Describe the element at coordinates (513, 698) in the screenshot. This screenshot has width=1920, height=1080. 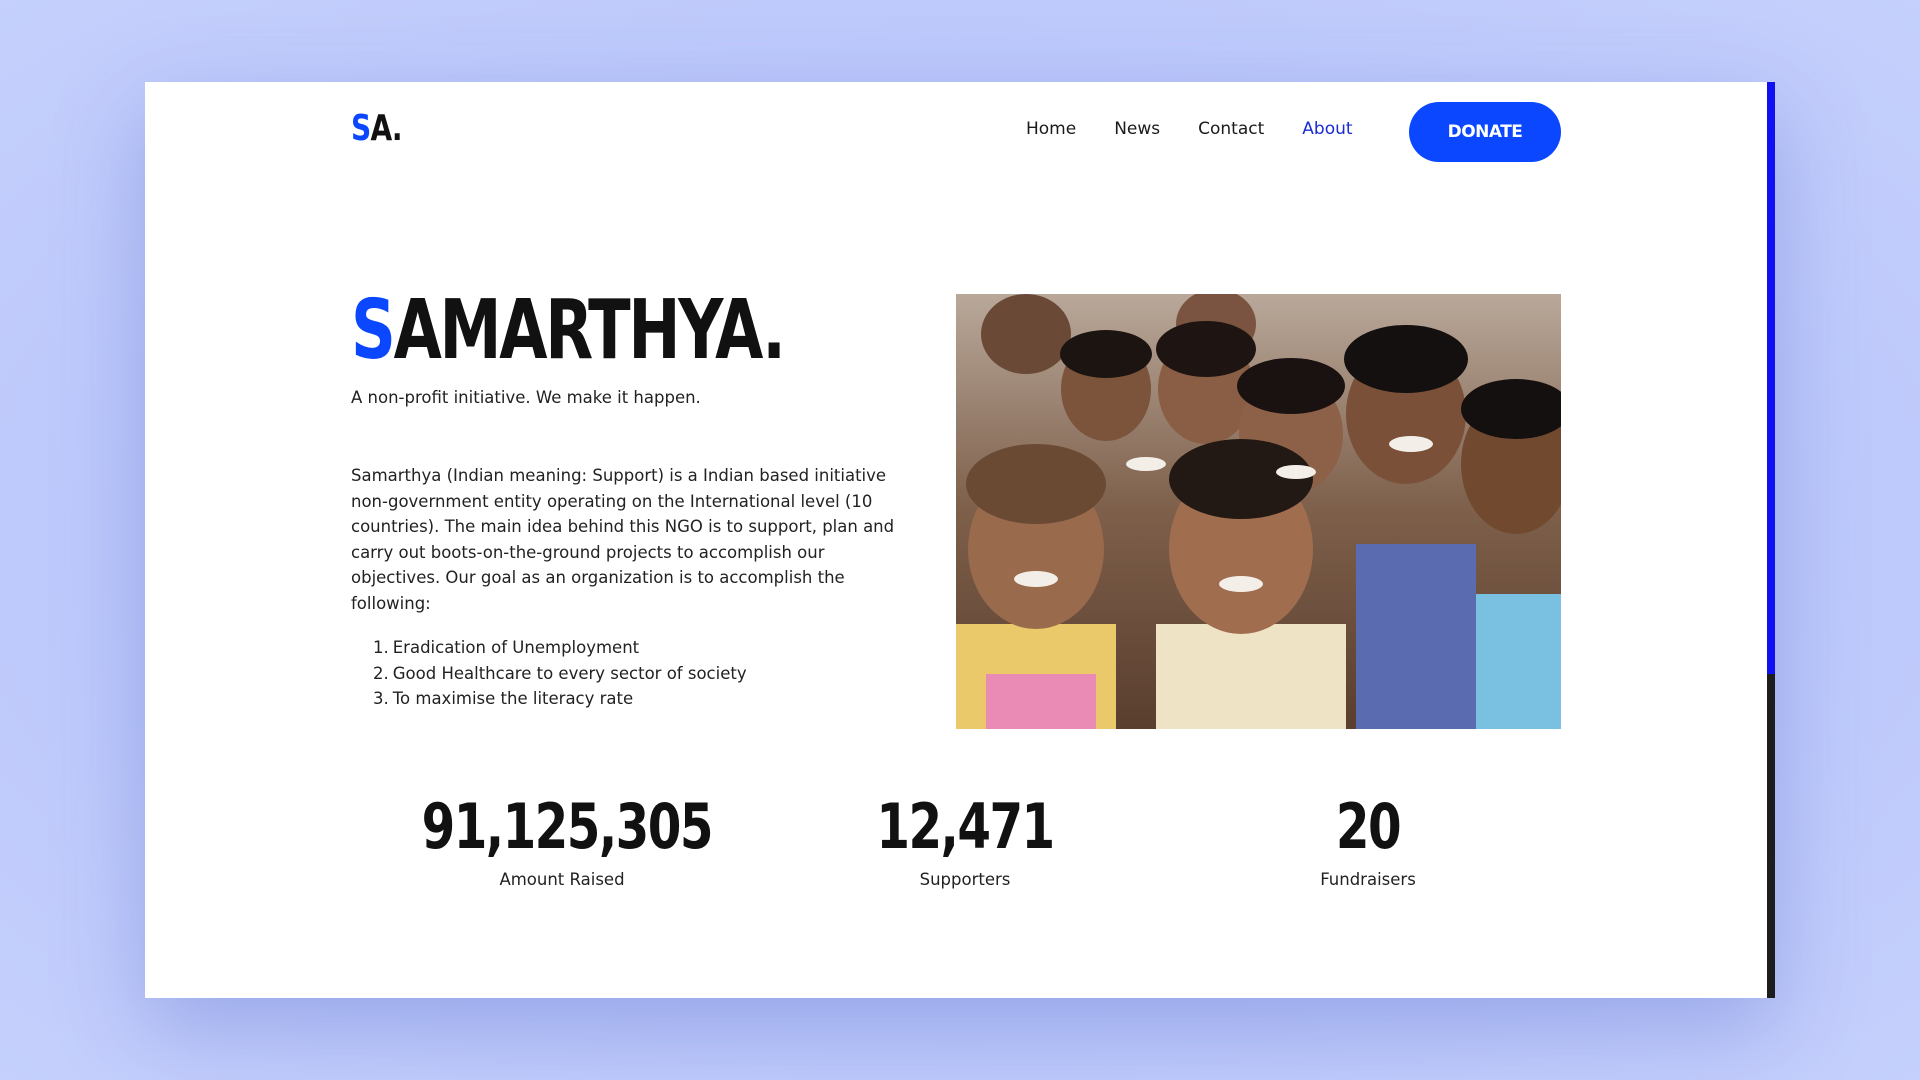
I see `goal-text: To maximise the literacy rate` at that location.